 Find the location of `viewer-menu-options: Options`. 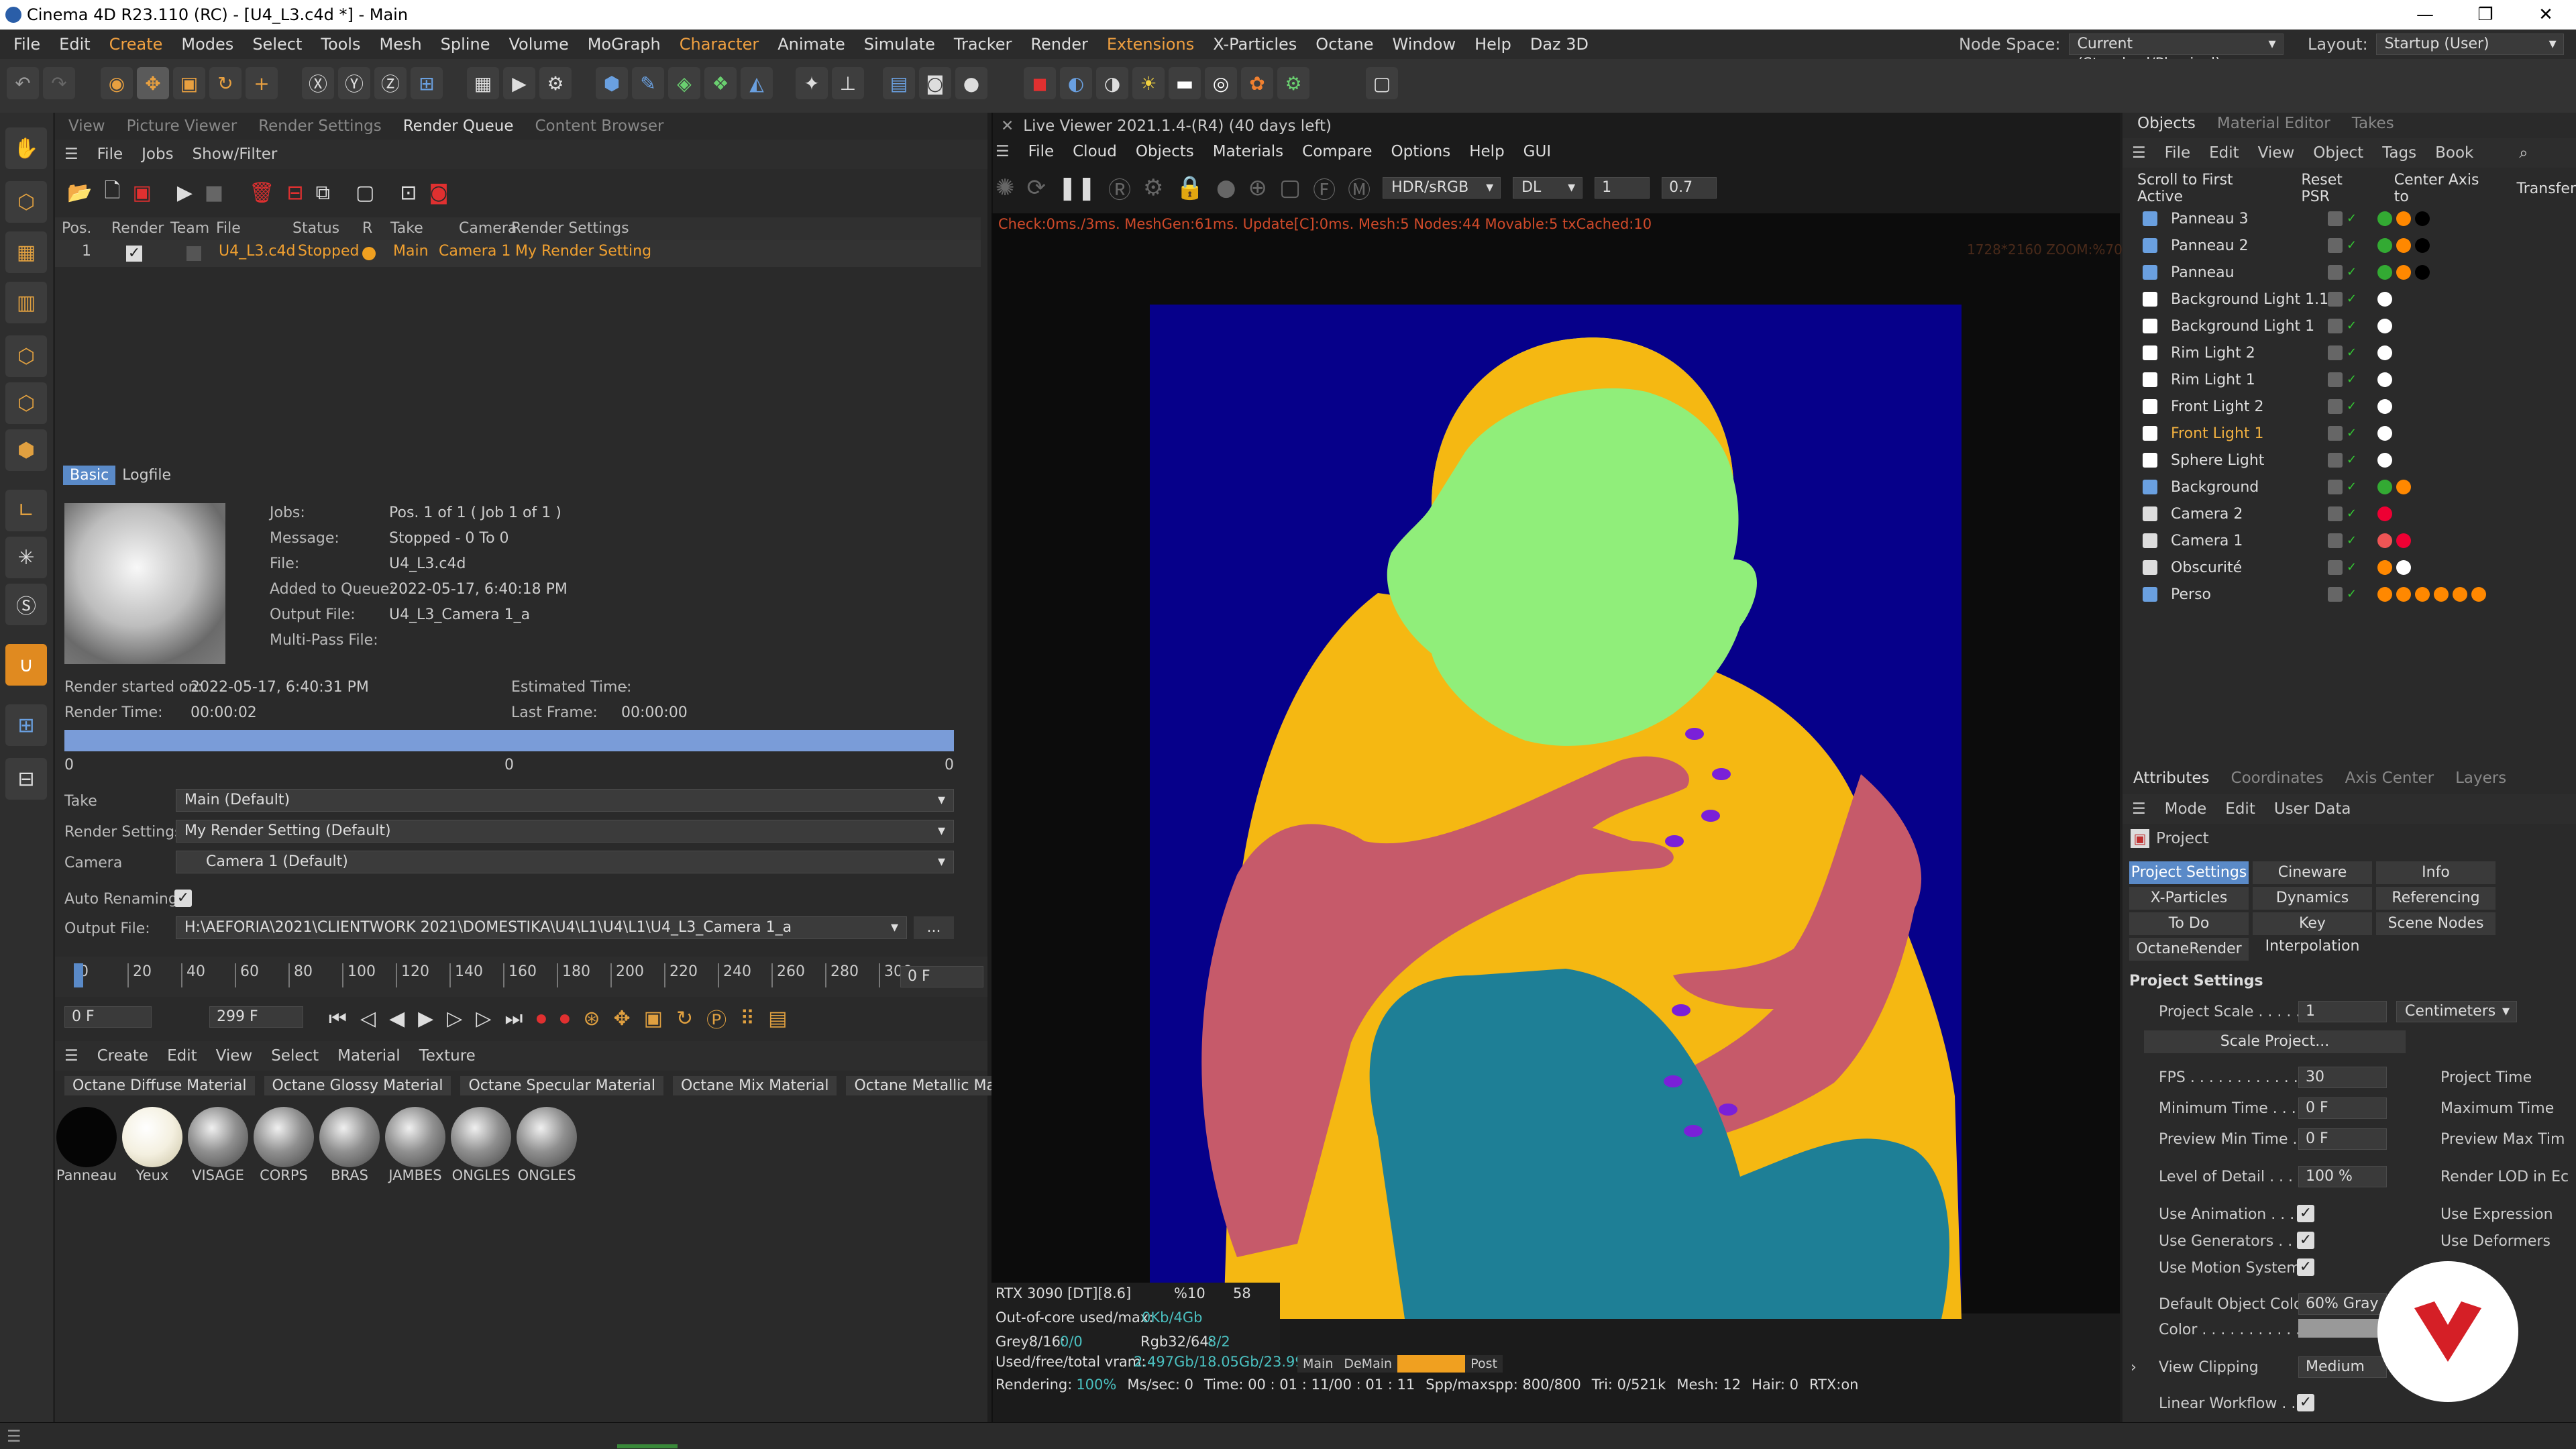

viewer-menu-options: Options is located at coordinates (1420, 151).